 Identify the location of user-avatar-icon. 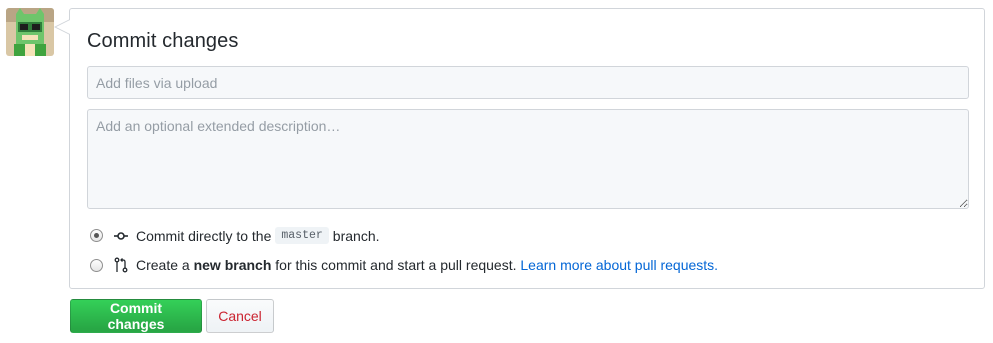
(30, 32).